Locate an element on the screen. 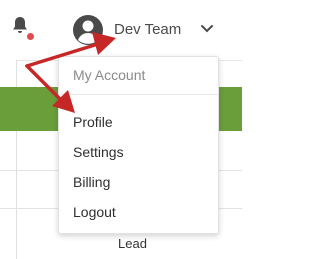 Image resolution: width=320 pixels, height=259 pixels. menu-item-billing: Billing is located at coordinates (91, 182).